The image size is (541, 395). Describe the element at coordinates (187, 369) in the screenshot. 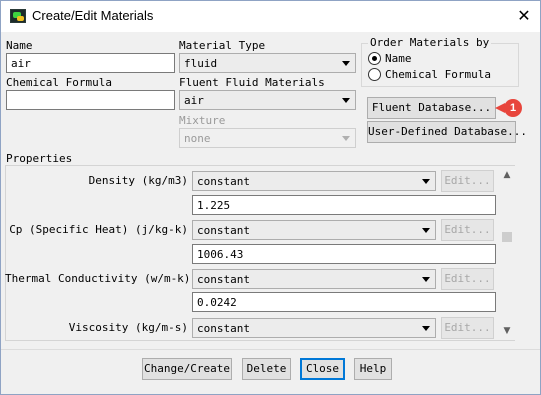

I see `change-create-button: Change/Create` at that location.